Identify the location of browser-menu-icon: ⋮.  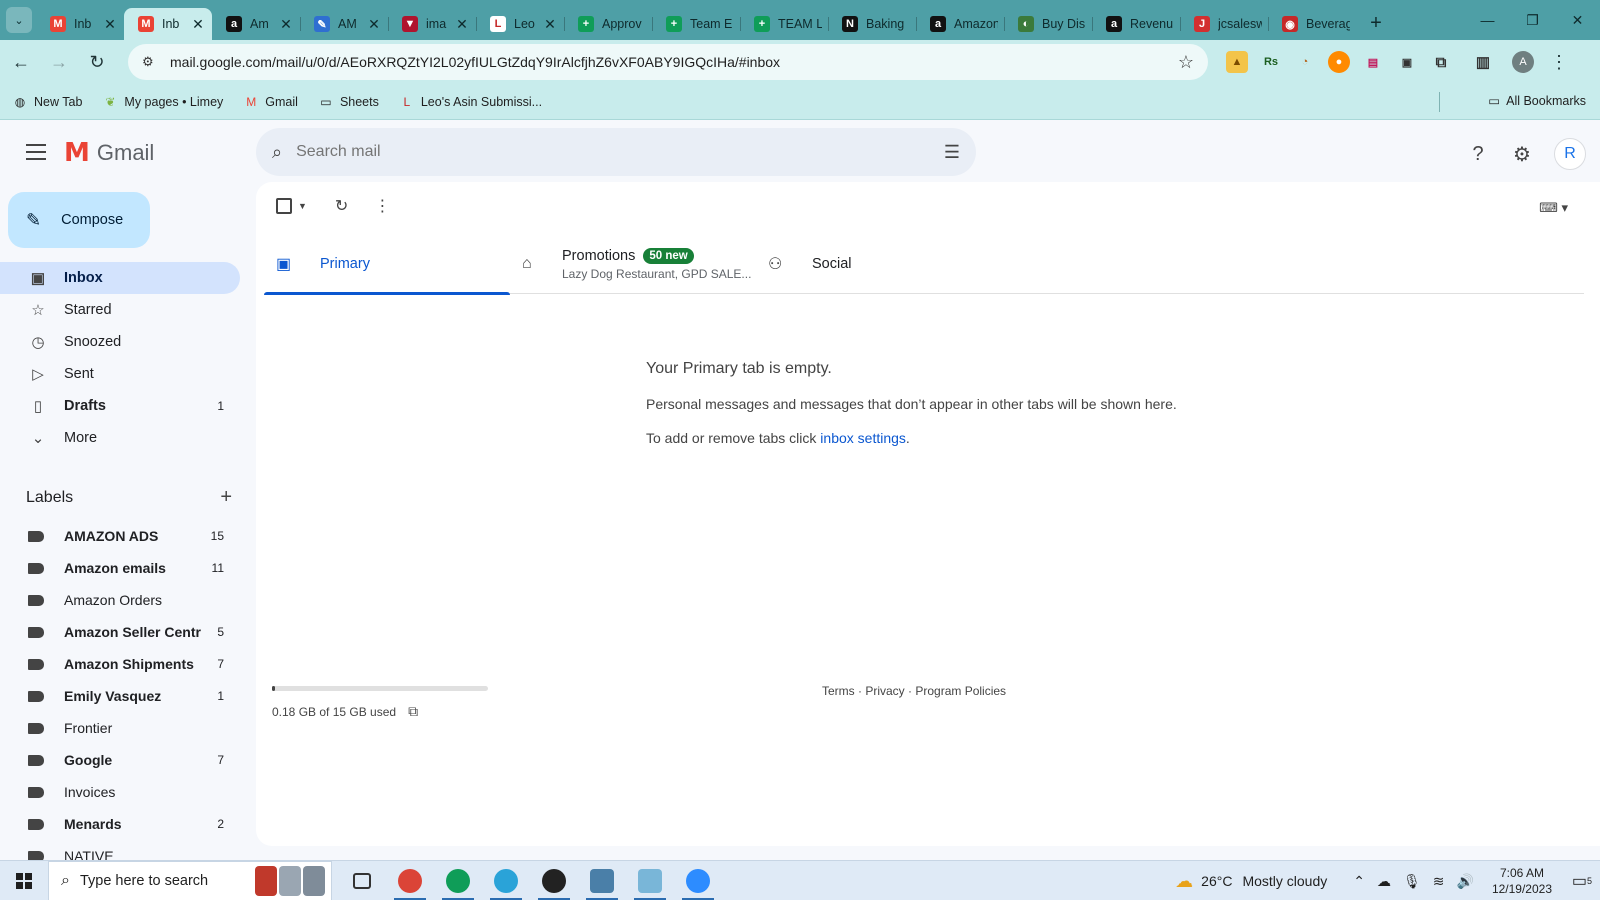
(1559, 62).